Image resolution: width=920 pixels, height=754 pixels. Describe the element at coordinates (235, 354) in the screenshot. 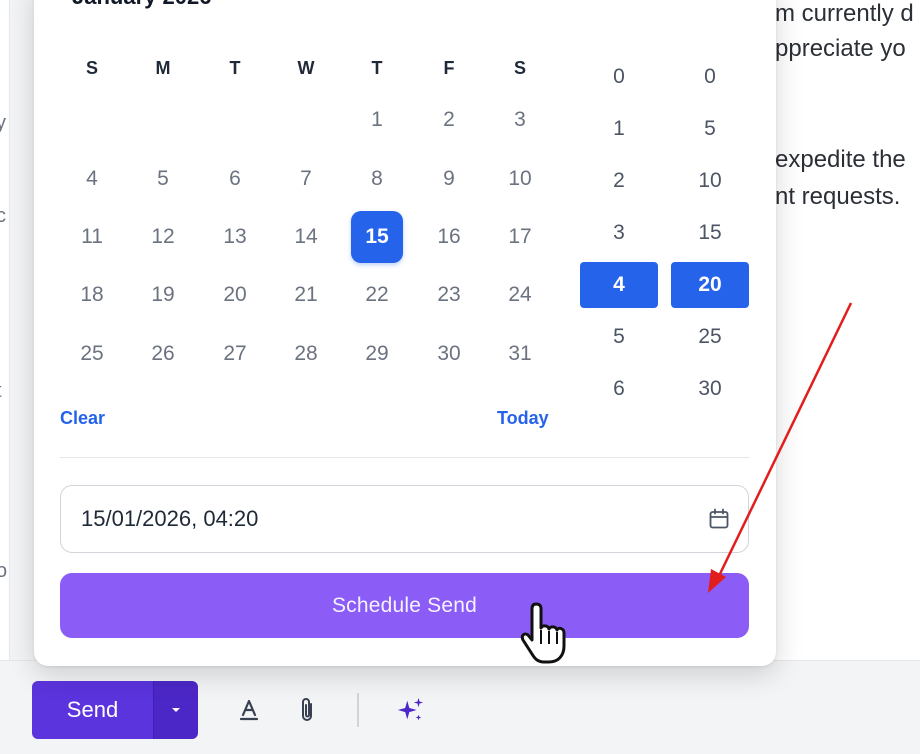

I see `day-cell: 27` at that location.